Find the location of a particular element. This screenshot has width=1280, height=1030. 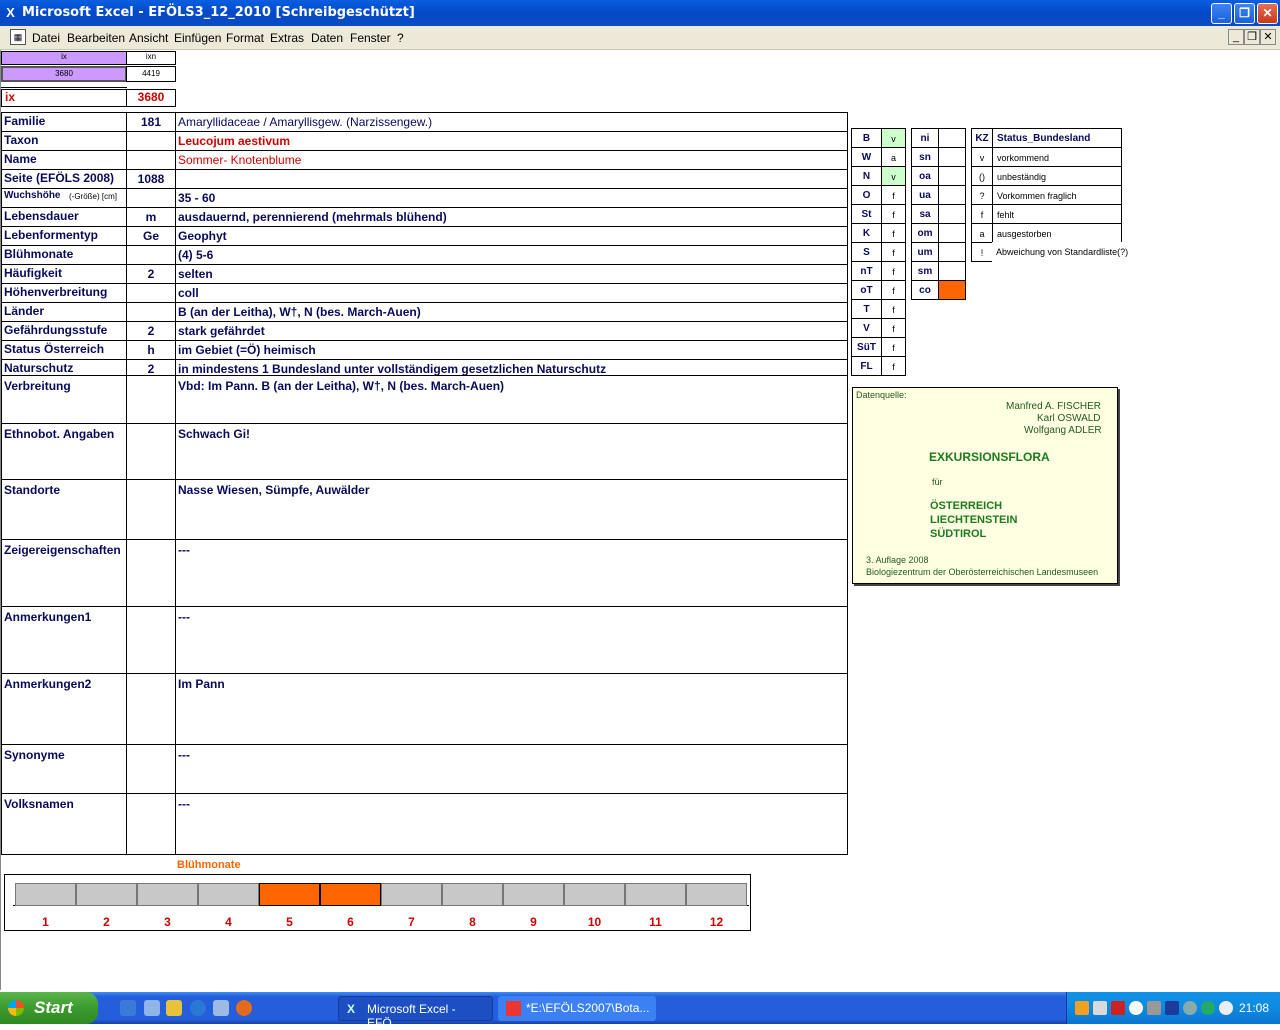

tray-app-icon is located at coordinates (1082, 1008).